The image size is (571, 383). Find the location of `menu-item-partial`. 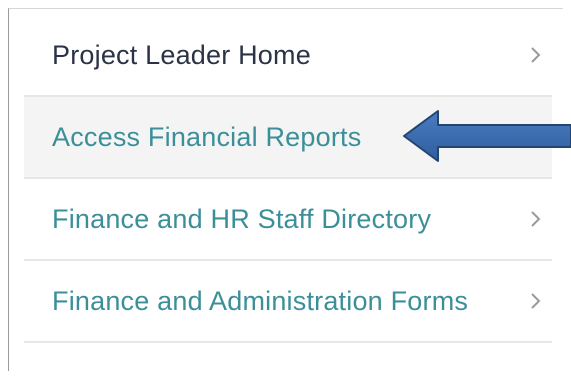

menu-item-partial is located at coordinates (288, 363).